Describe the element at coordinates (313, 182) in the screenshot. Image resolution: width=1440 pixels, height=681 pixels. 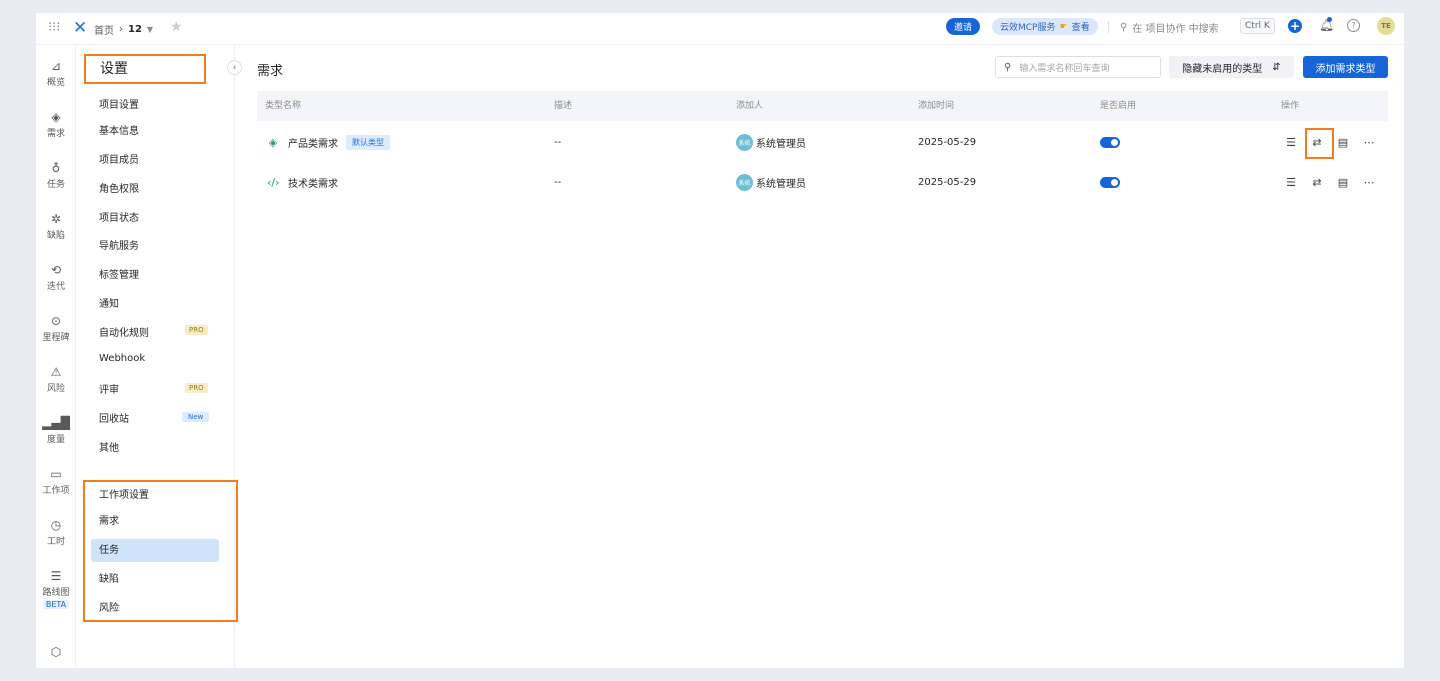
I see `type-name: 技术类需求` at that location.